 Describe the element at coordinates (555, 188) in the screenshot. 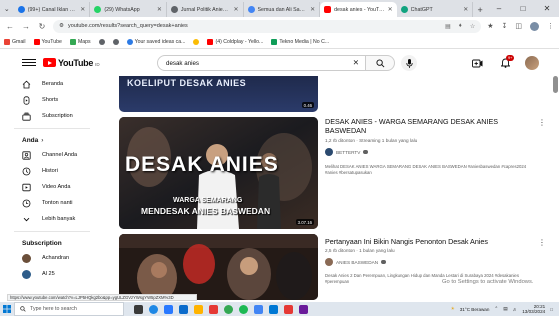

I see `page-scrollbar` at that location.